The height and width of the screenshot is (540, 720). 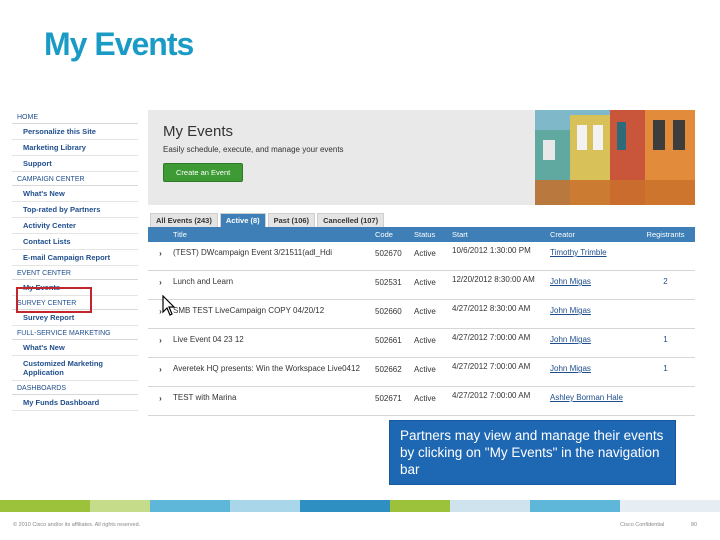 What do you see at coordinates (593, 249) in the screenshot?
I see `cell-creator-link: Timothy Trimble` at bounding box center [593, 249].